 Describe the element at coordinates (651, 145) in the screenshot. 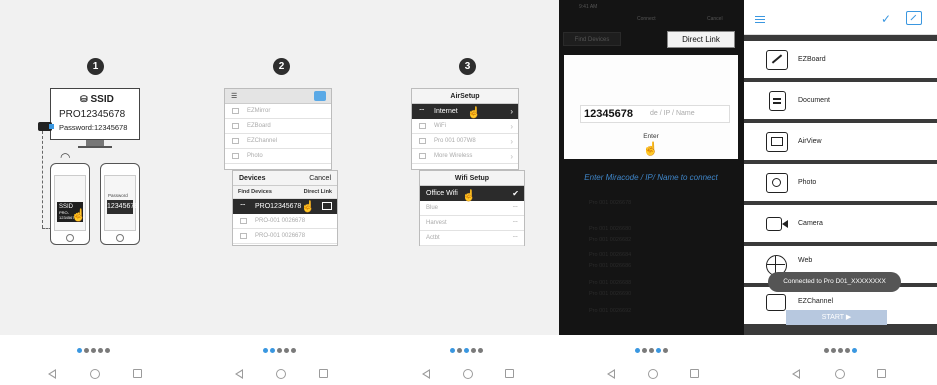

I see `enter-button: Enter ☝` at that location.